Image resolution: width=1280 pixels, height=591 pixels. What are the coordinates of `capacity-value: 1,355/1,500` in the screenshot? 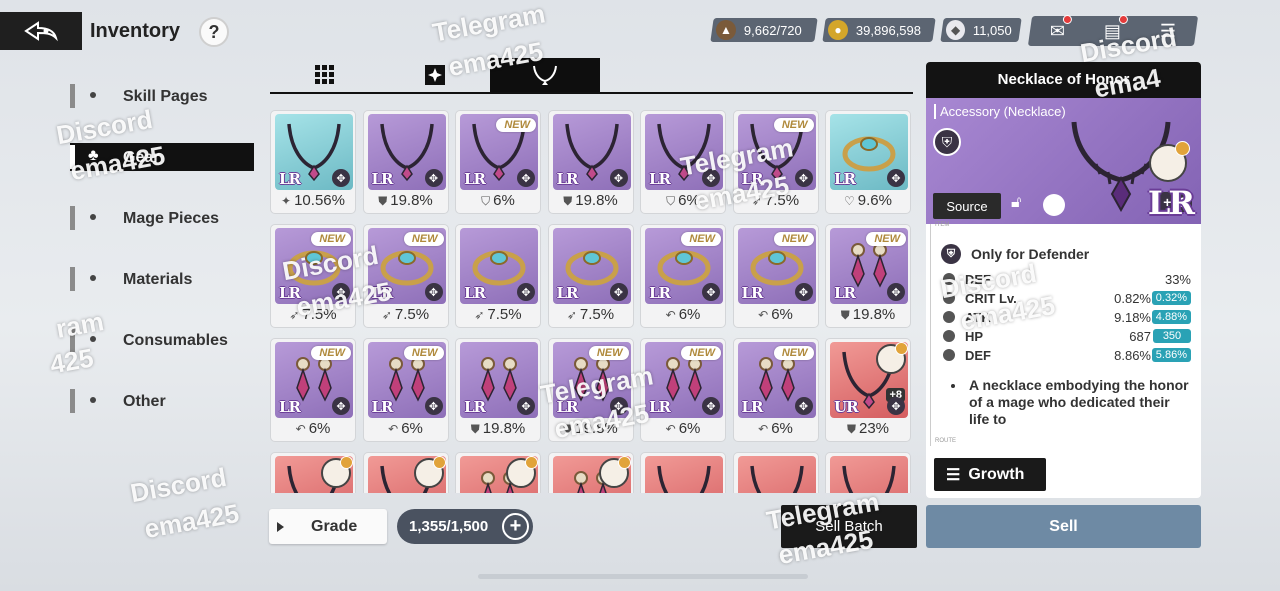 It's located at (449, 526).